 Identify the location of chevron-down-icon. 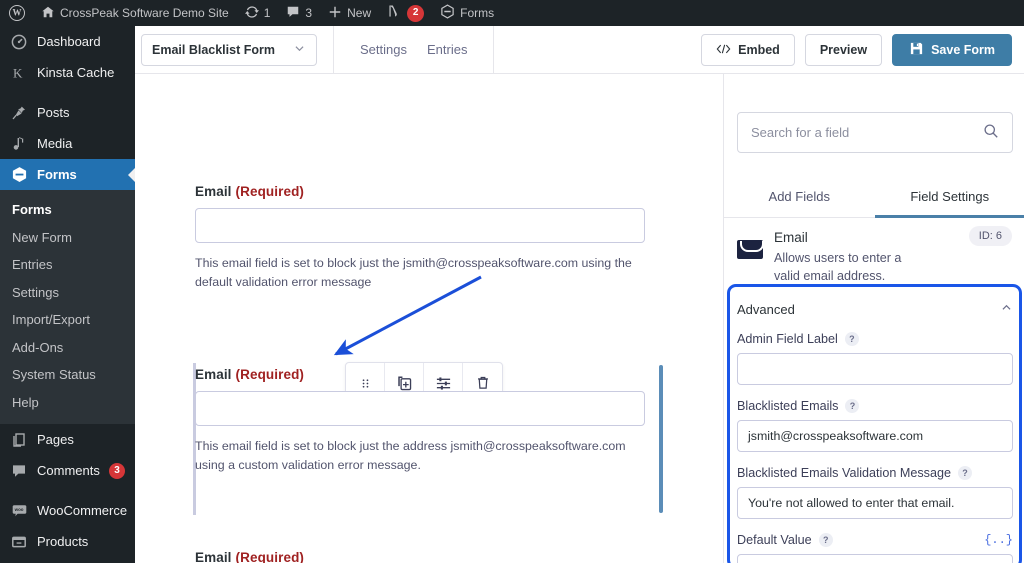
(299, 50).